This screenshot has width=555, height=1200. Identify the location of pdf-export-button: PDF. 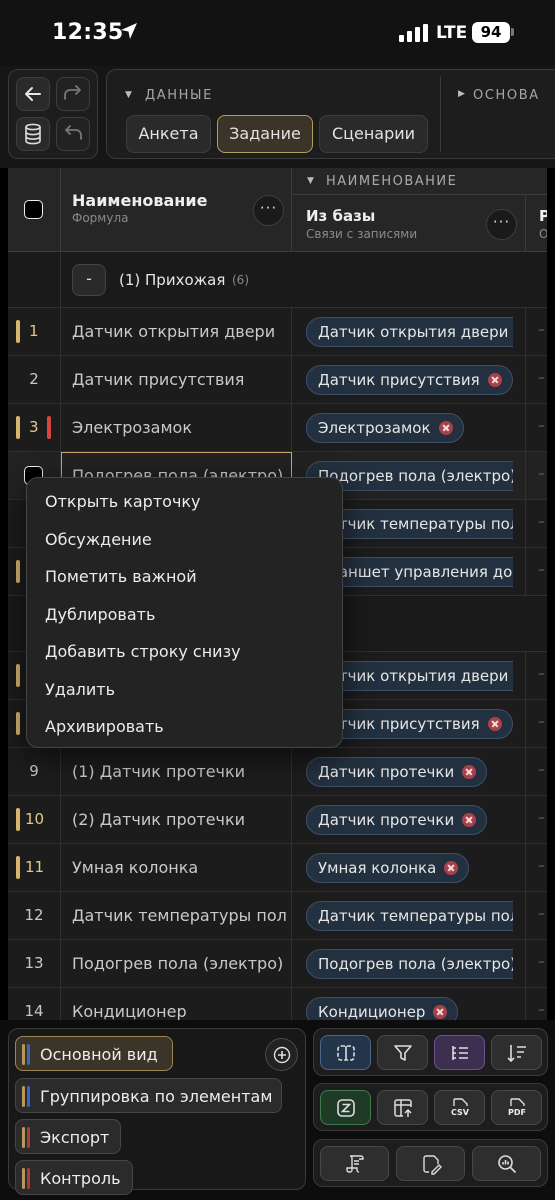
(516, 1107).